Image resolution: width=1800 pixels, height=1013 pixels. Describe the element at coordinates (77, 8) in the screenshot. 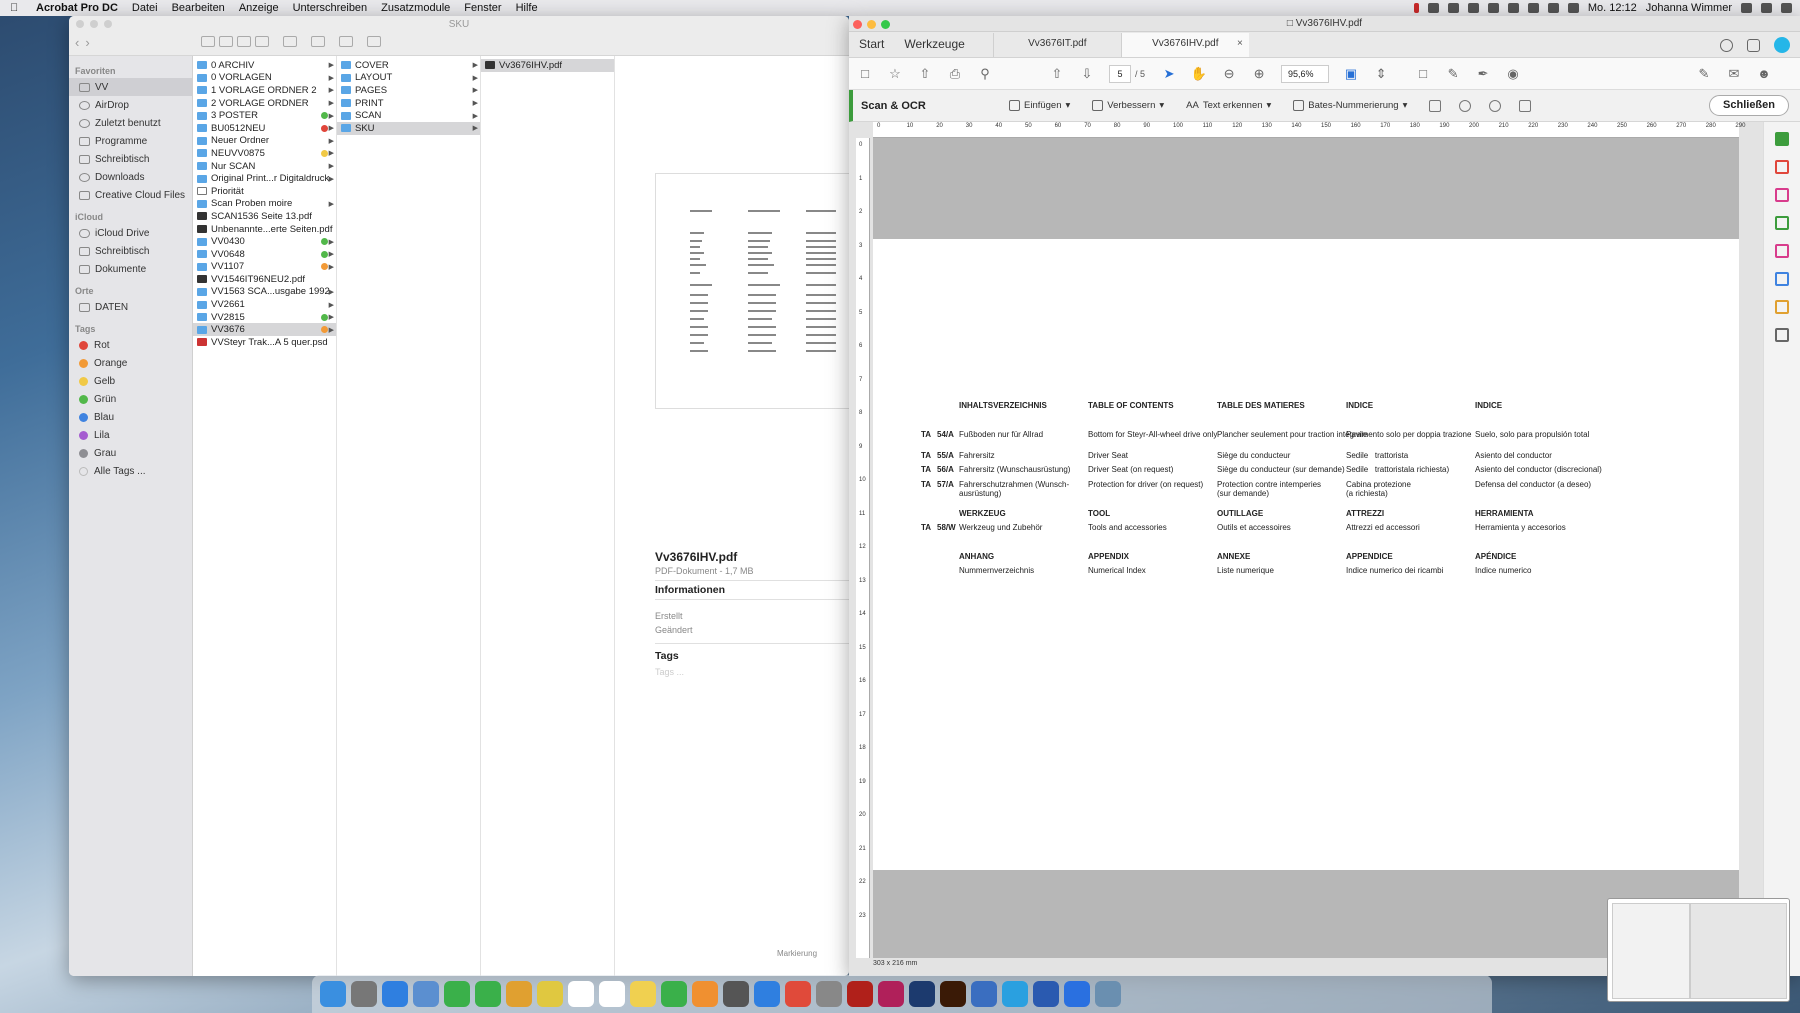

I see `app-menu: Acrobat Pro DC` at that location.